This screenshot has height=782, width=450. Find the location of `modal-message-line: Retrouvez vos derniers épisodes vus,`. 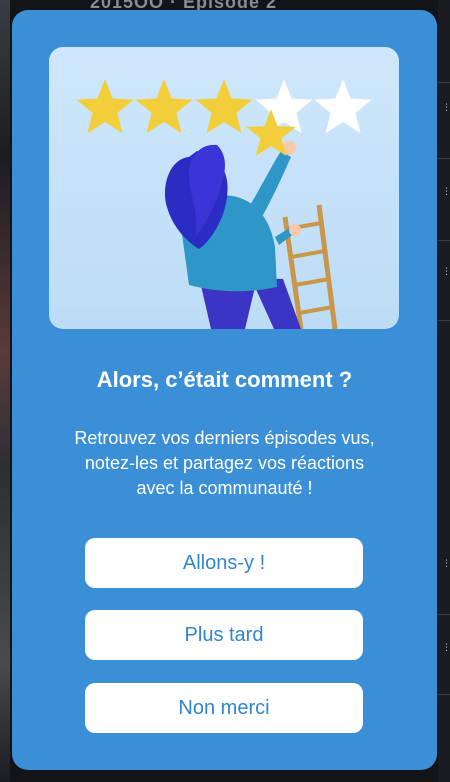

modal-message-line: Retrouvez vos derniers épisodes vus, is located at coordinates (224, 438).